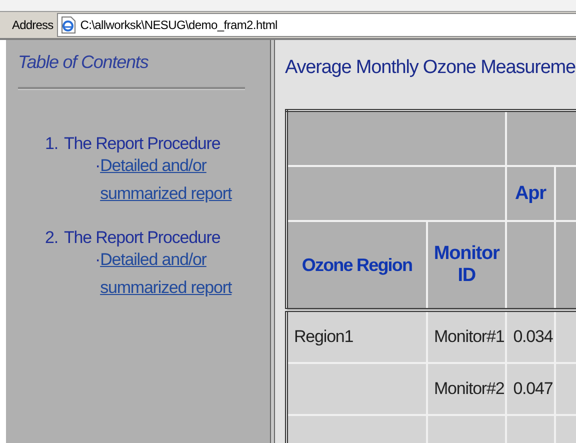 The image size is (576, 443). I want to click on table-cell: 0.034, so click(530, 336).